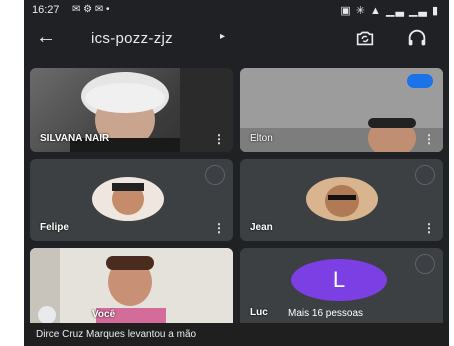  I want to click on speaking-indicator-icon, so click(420, 81).